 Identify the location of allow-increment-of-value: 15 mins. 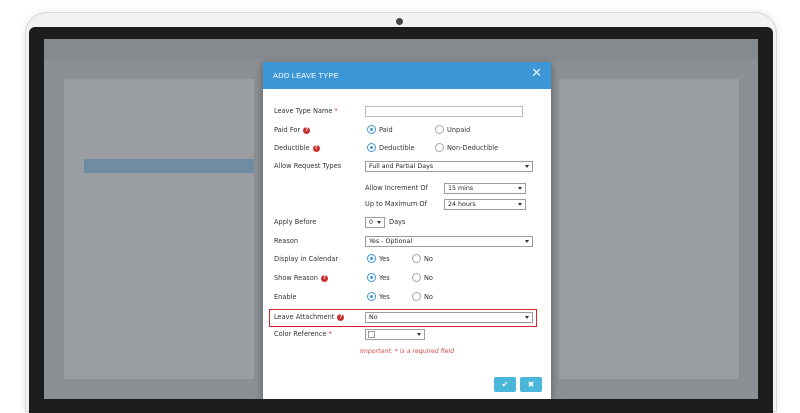
(461, 188).